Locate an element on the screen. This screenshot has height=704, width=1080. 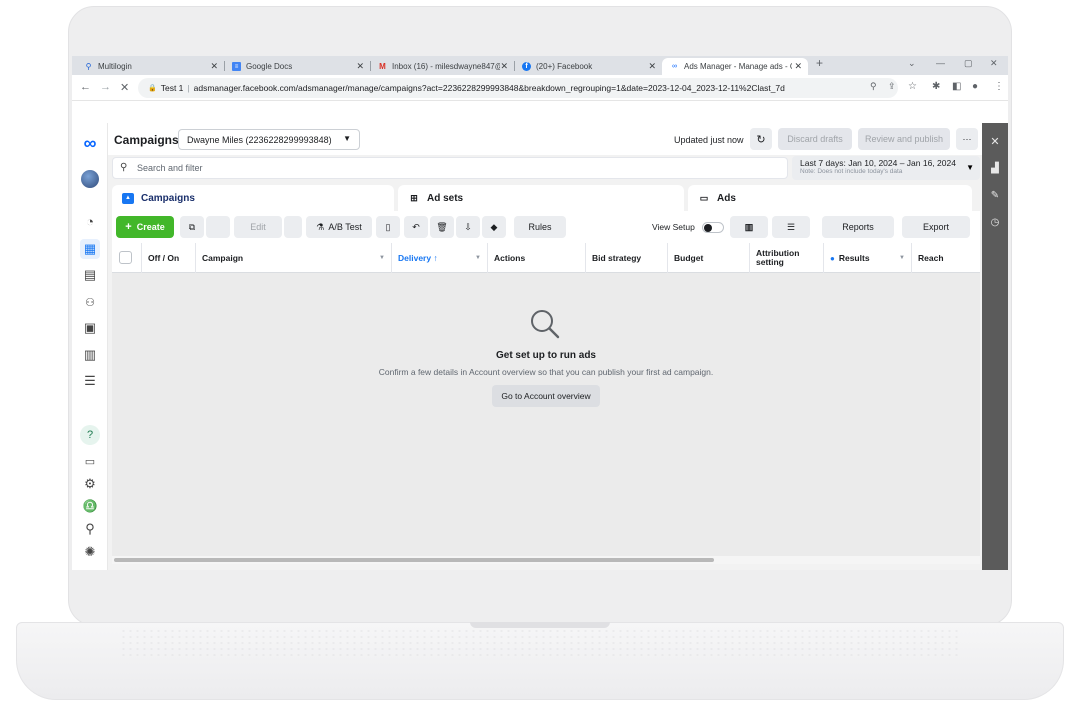
duplicate-icon: ⧉ is located at coordinates (192, 226).